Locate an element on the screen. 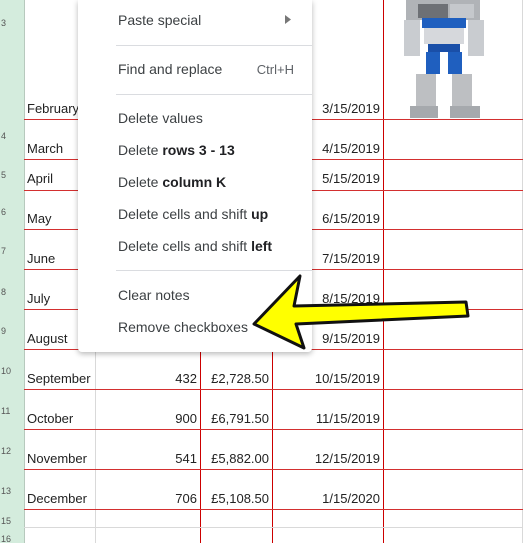  date-cell: 3/15/2019 is located at coordinates (351, 108).